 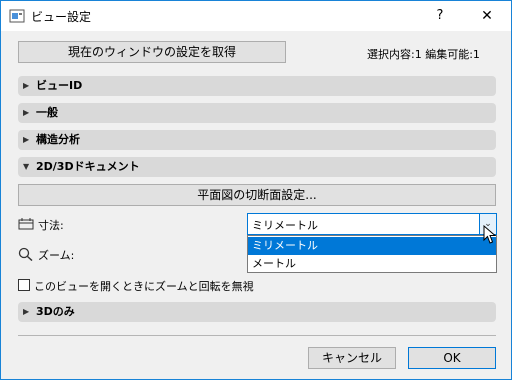 I want to click on ignore-zoom-rotation-checkbox, so click(x=24, y=285).